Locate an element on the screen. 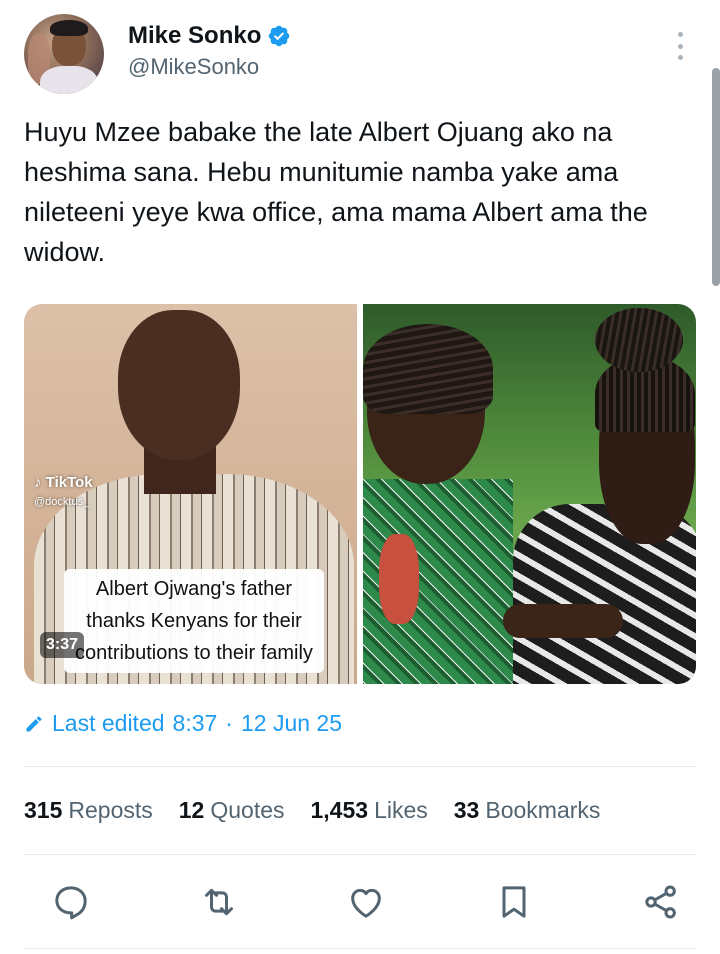  reply-icon is located at coordinates (71, 903).